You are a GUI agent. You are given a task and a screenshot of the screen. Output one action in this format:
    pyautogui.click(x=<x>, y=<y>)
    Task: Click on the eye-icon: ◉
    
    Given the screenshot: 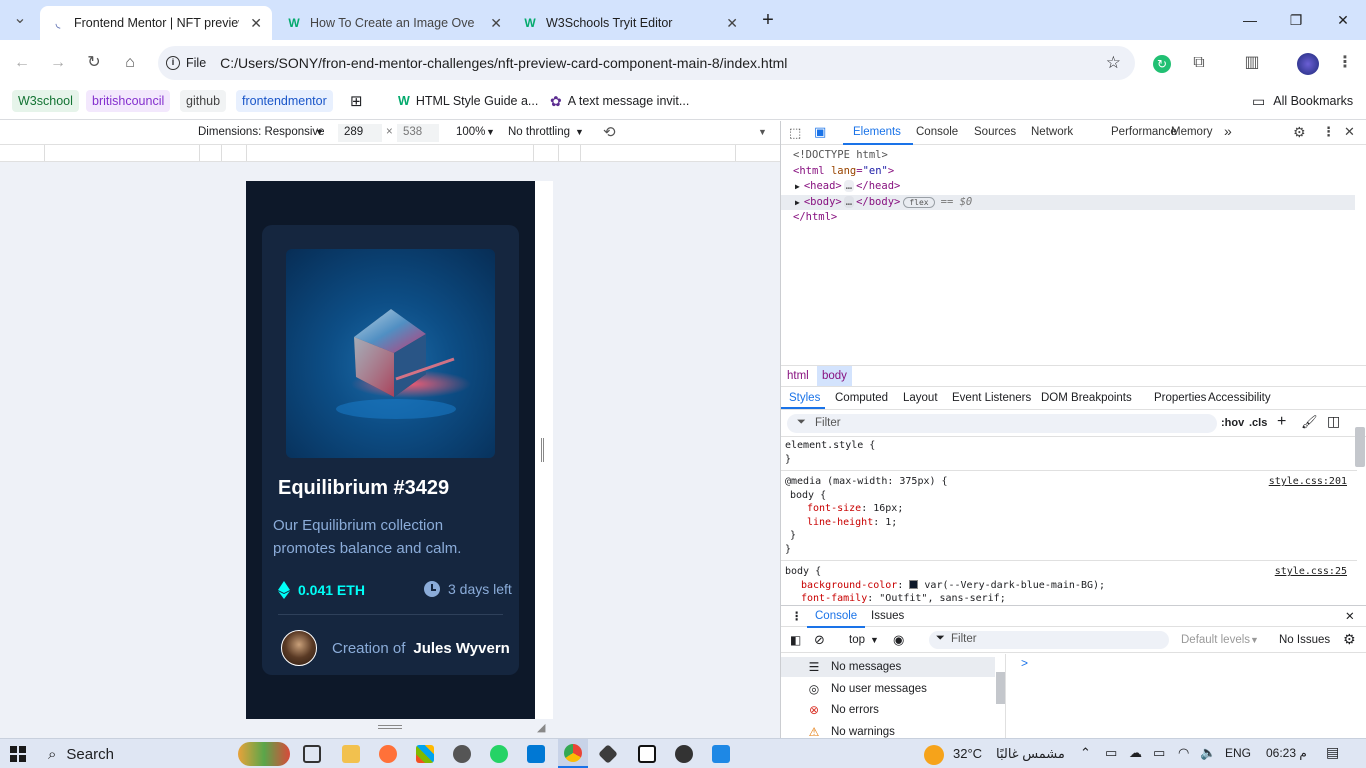 What is the action you would take?
    pyautogui.click(x=898, y=640)
    